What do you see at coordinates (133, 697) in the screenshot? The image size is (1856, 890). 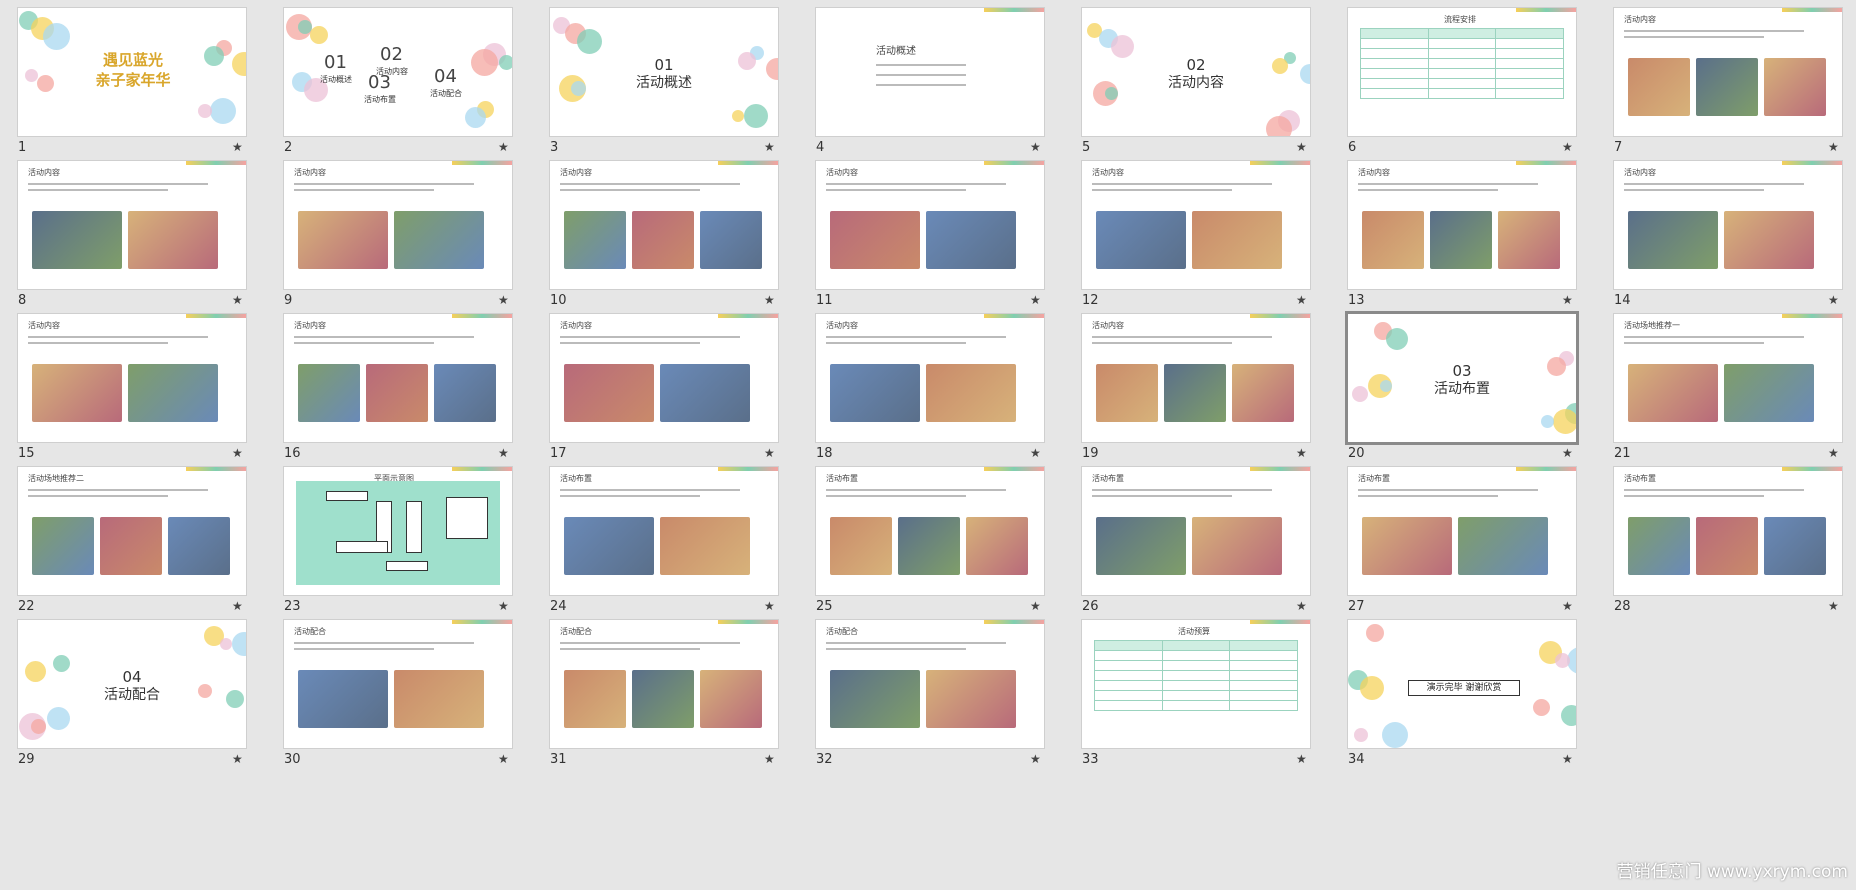 I see `slide-thumbnail: 04 活动配合 29 ★` at bounding box center [133, 697].